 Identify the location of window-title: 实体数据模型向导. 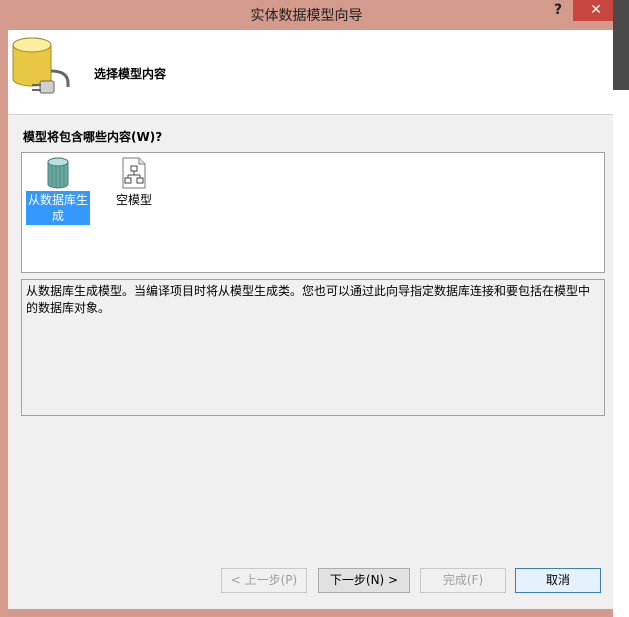
(306, 16).